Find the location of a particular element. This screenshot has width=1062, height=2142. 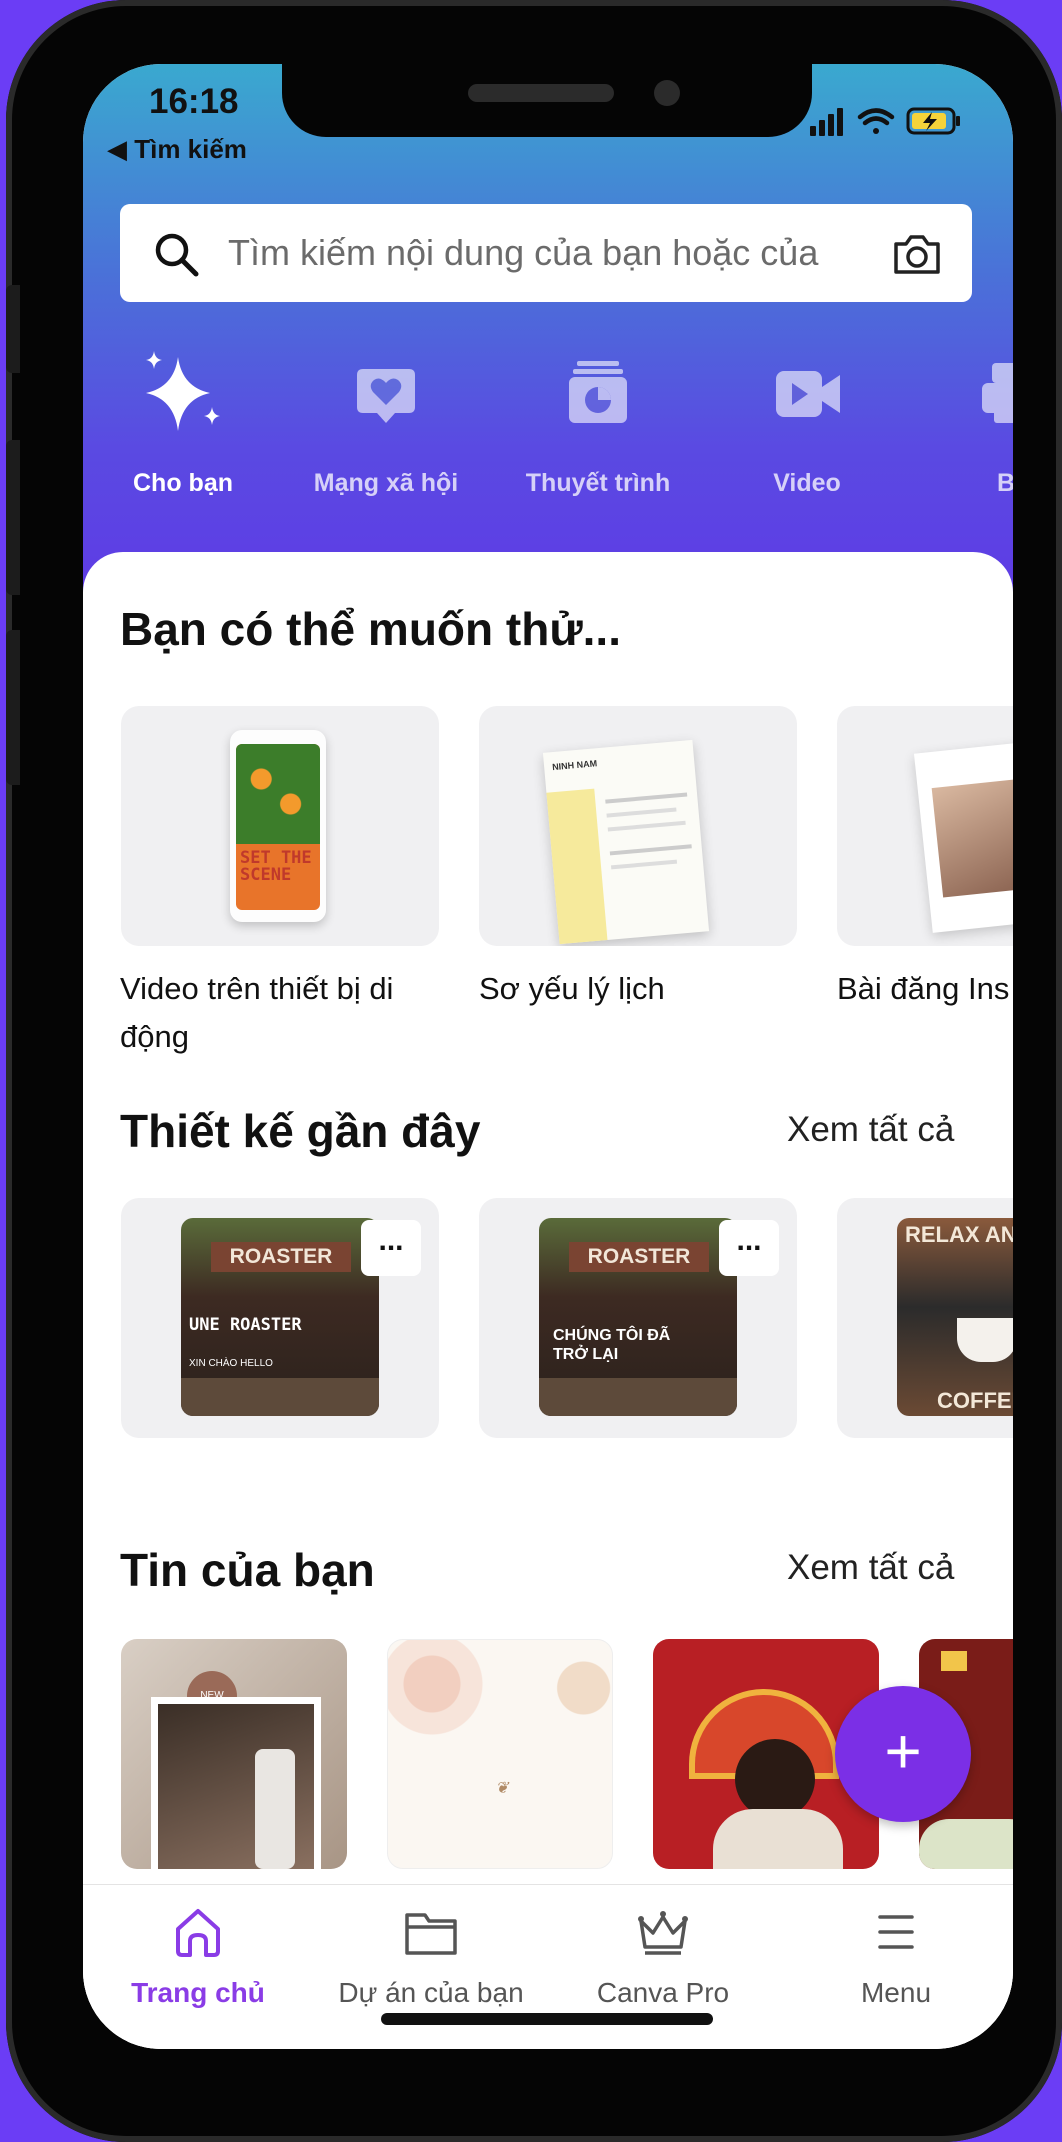

sparkle-icon is located at coordinates (183, 391).